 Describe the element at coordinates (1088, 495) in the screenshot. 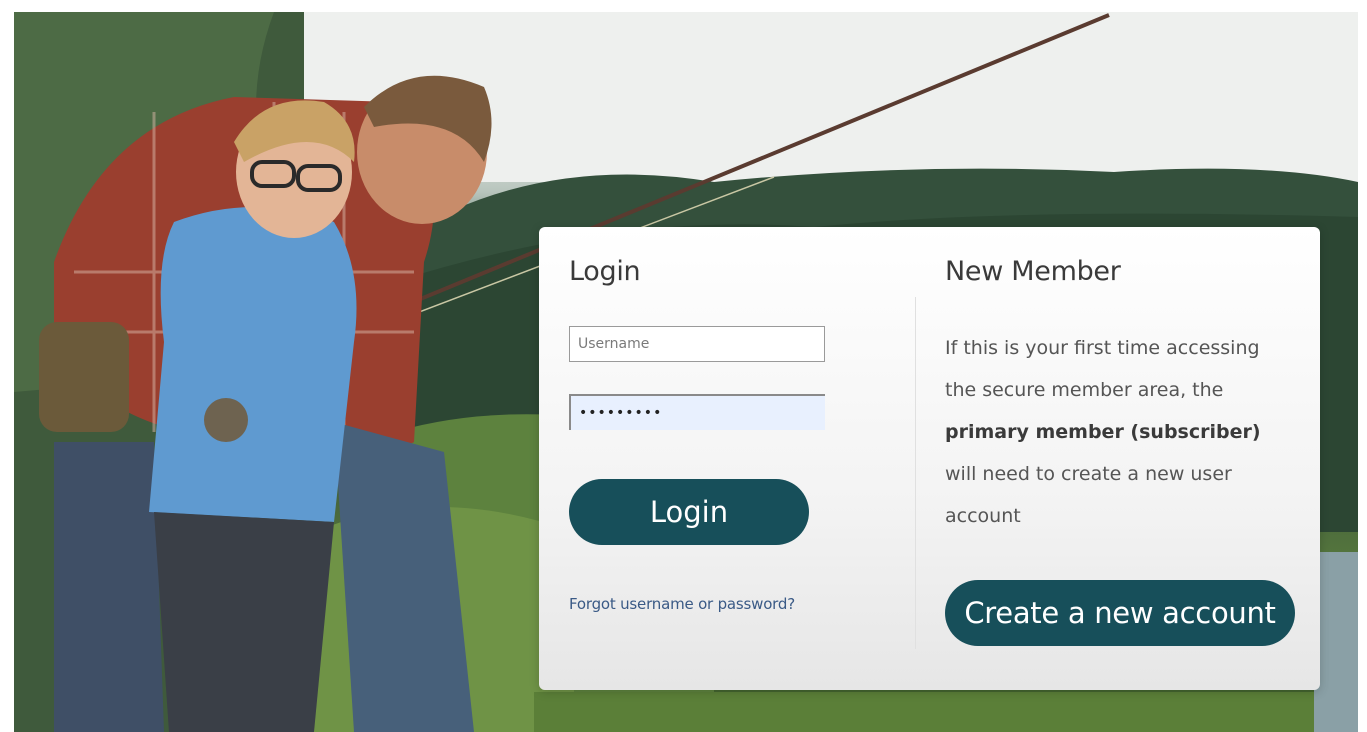

I see `new-member-text-part2: will need to create a new user account` at that location.